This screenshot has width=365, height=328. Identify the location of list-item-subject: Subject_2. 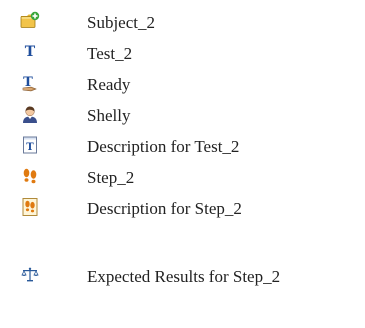
(182, 22).